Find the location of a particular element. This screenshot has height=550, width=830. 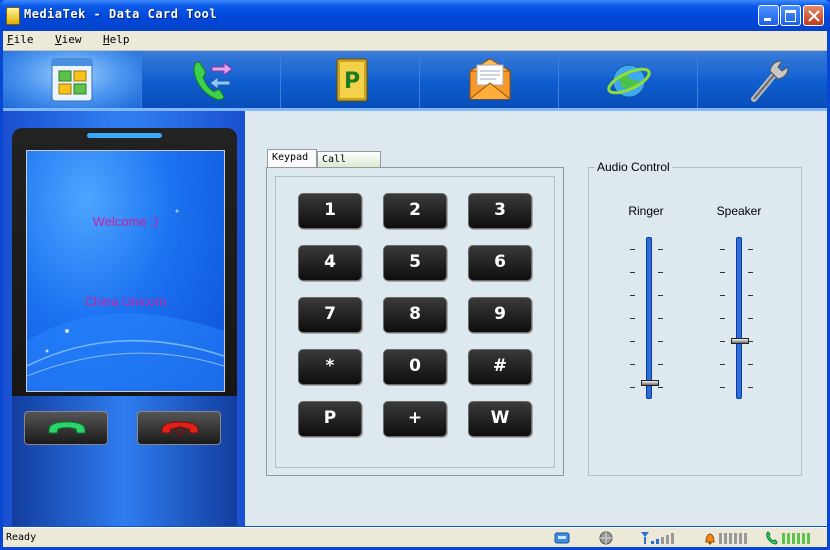

menu-view: View is located at coordinates (68, 39).